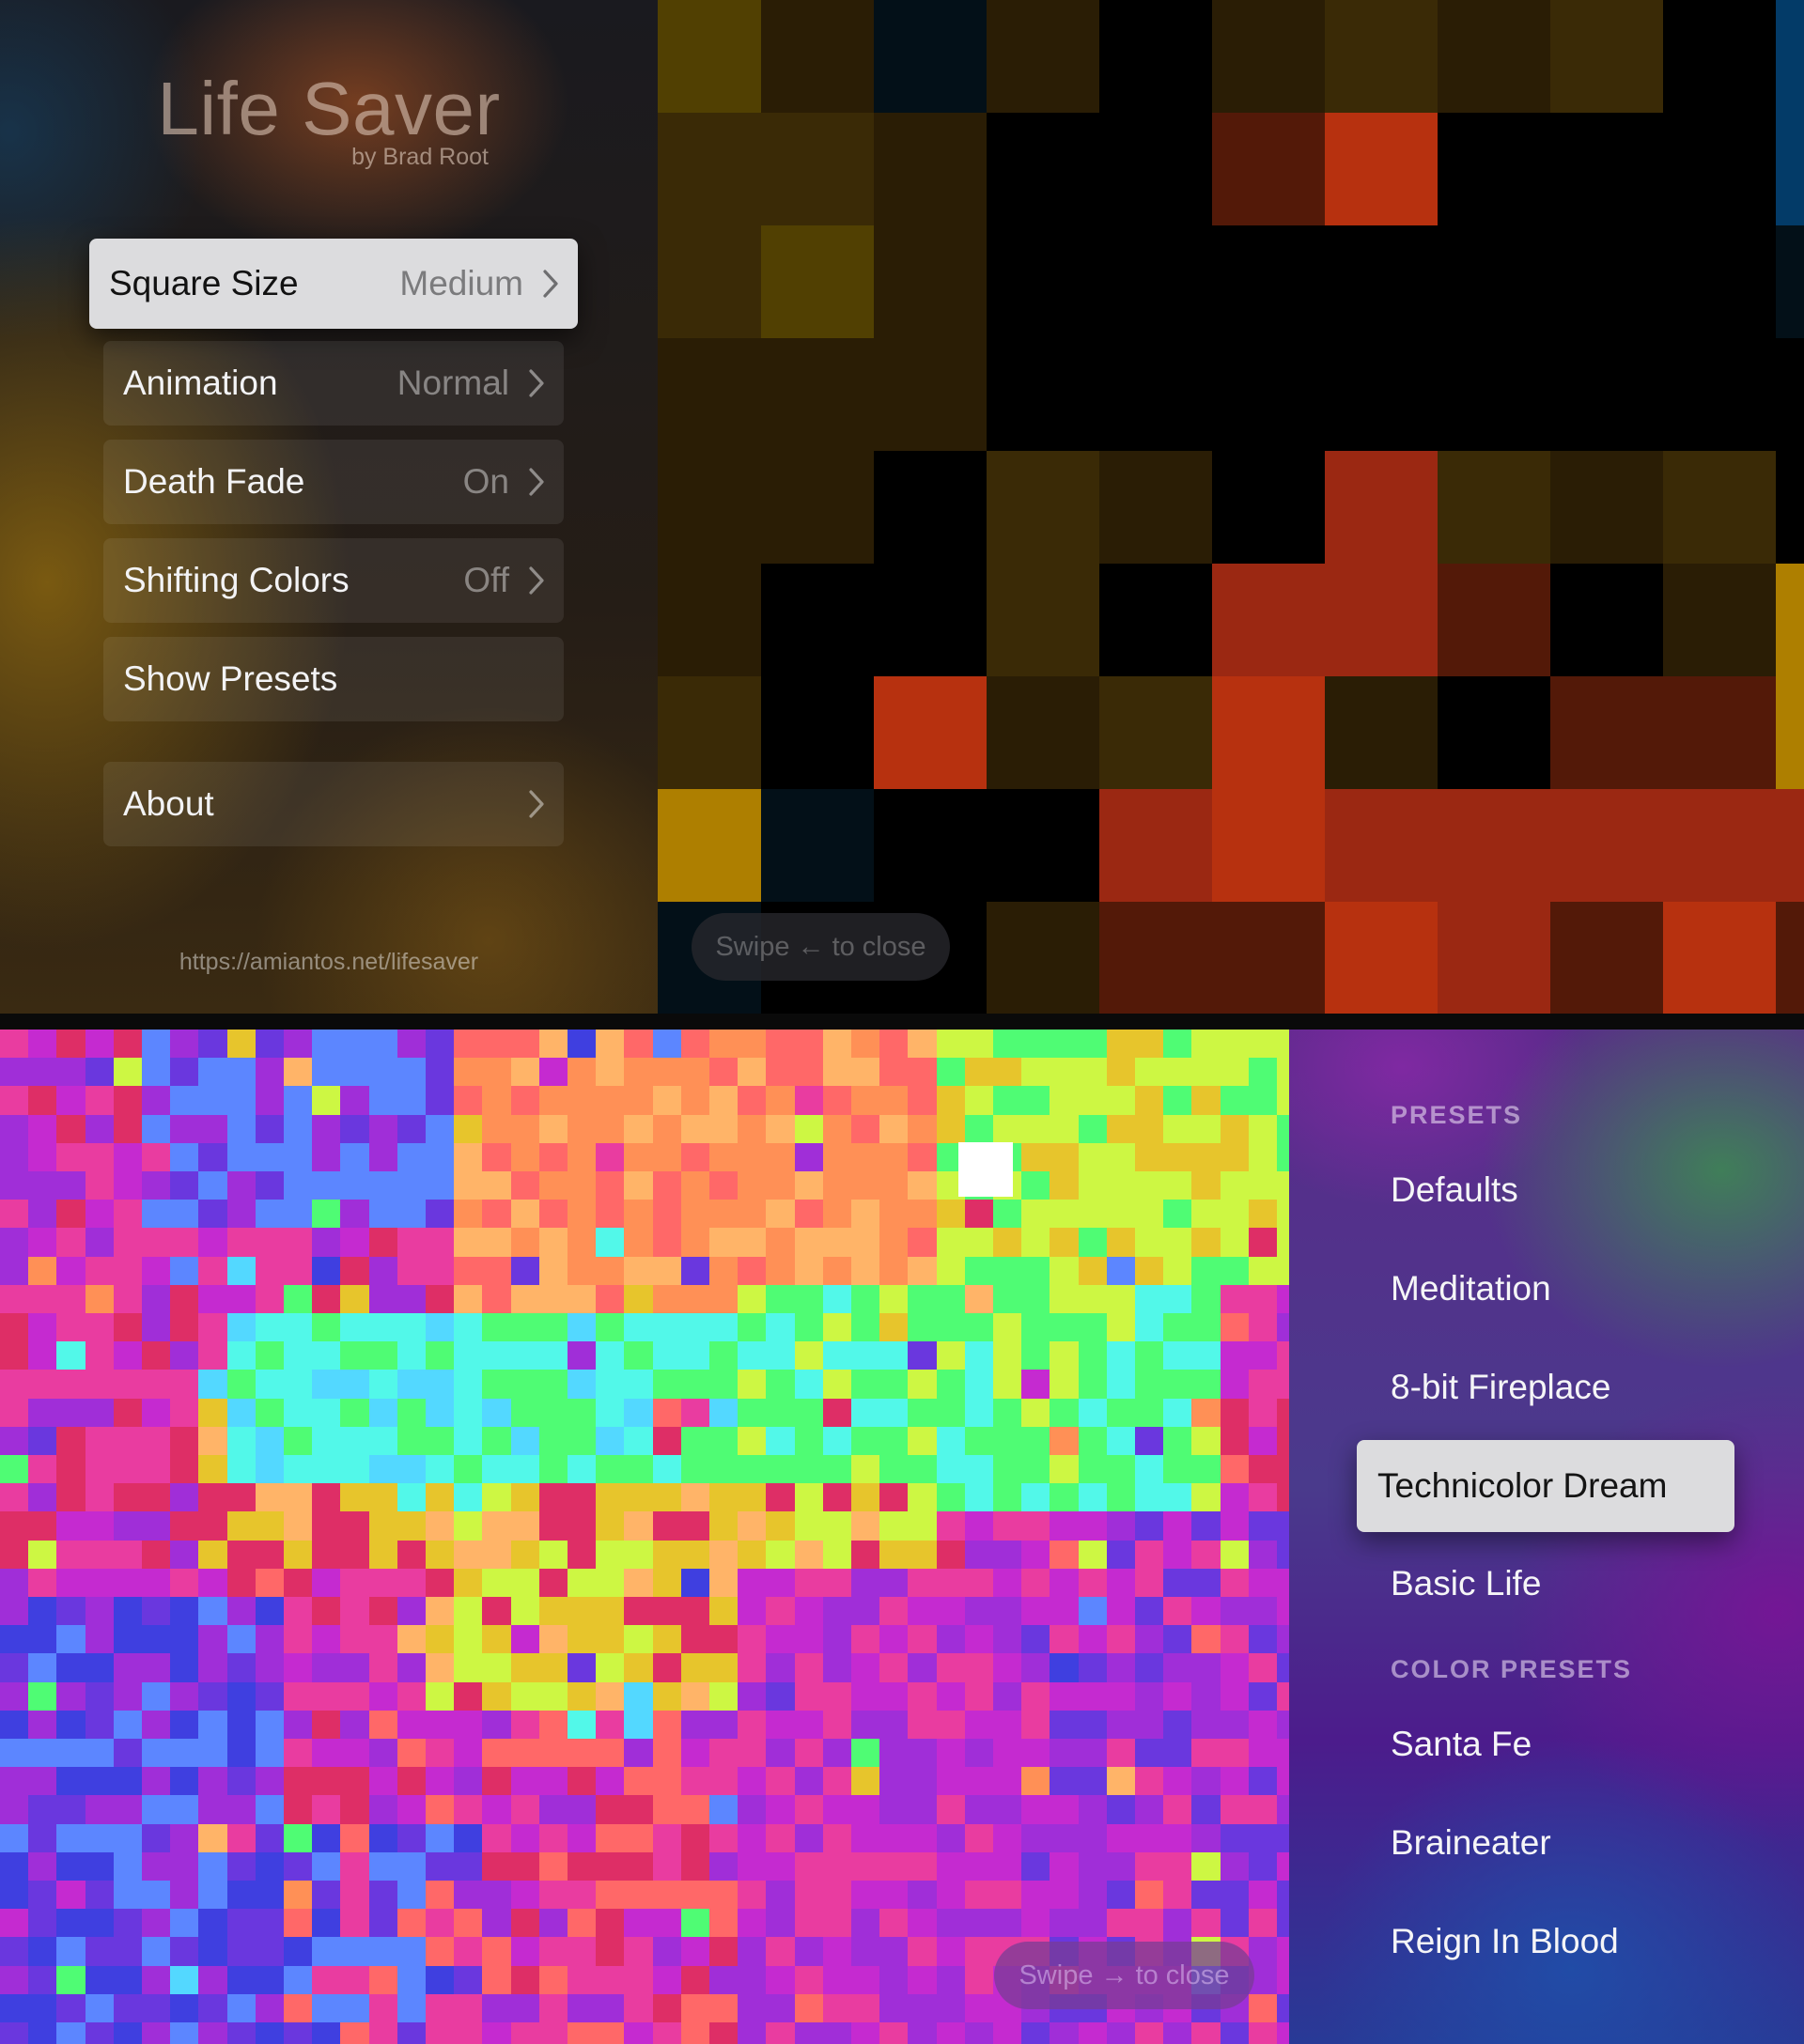 The image size is (1804, 2044). Describe the element at coordinates (333, 804) in the screenshot. I see `menu-about: About` at that location.